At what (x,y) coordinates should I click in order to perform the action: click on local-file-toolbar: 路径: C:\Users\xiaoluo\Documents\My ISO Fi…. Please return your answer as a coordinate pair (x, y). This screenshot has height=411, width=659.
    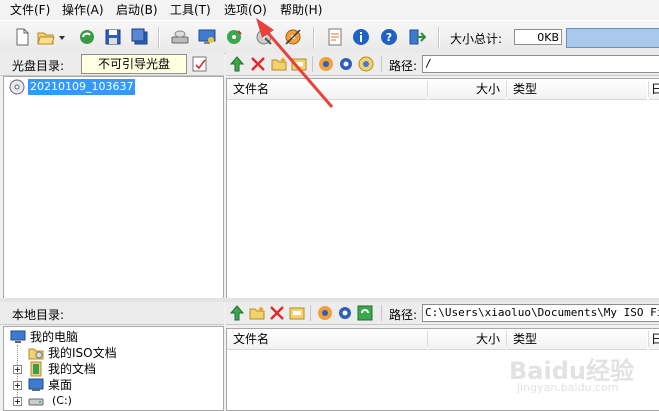
    Looking at the image, I should click on (442, 313).